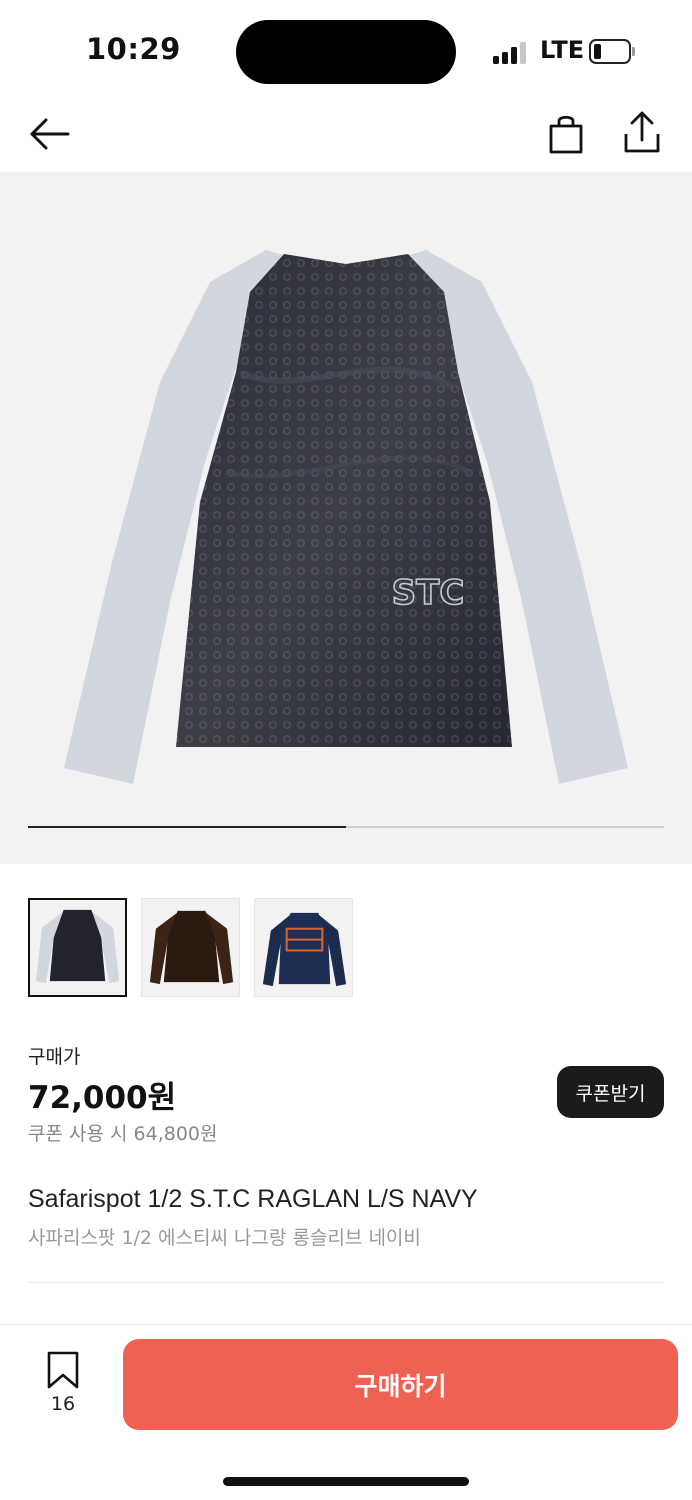 This screenshot has height=1500, width=692. What do you see at coordinates (303, 947) in the screenshot?
I see `thumbnail-graphic` at bounding box center [303, 947].